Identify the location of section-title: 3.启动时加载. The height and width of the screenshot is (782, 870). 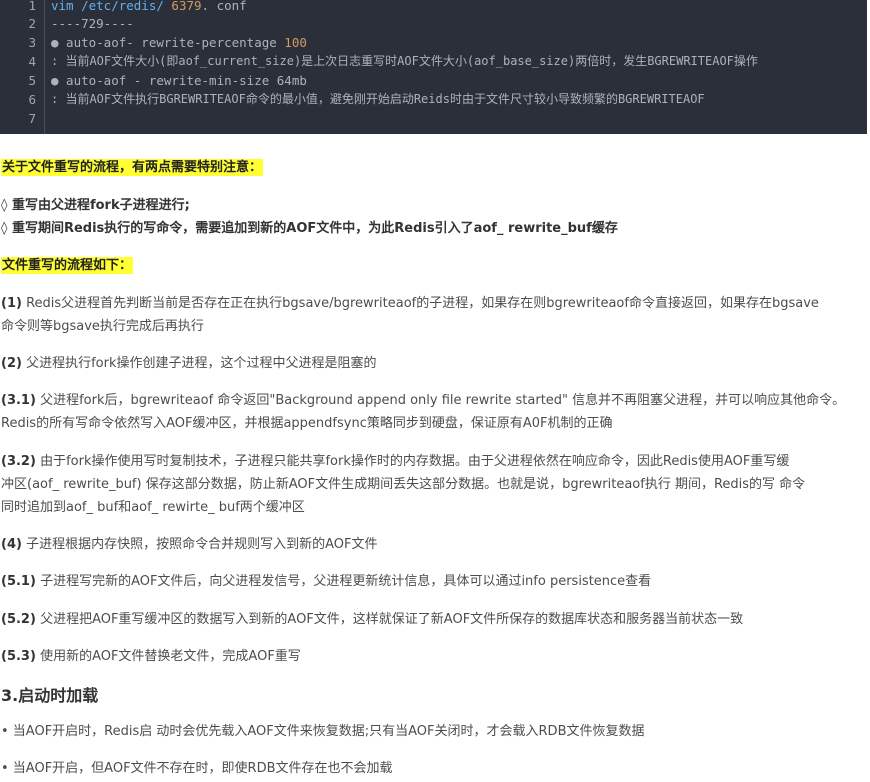
(50, 695).